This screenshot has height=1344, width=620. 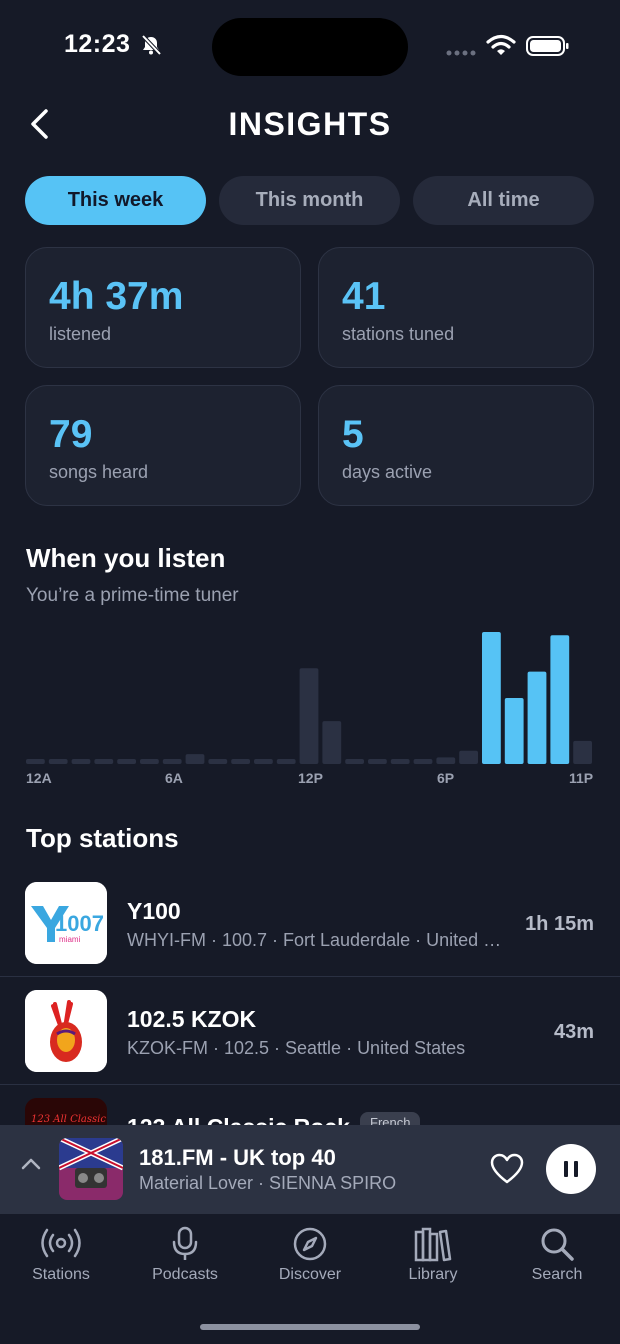 I want to click on chart-tick-label: 12P, so click(x=310, y=778).